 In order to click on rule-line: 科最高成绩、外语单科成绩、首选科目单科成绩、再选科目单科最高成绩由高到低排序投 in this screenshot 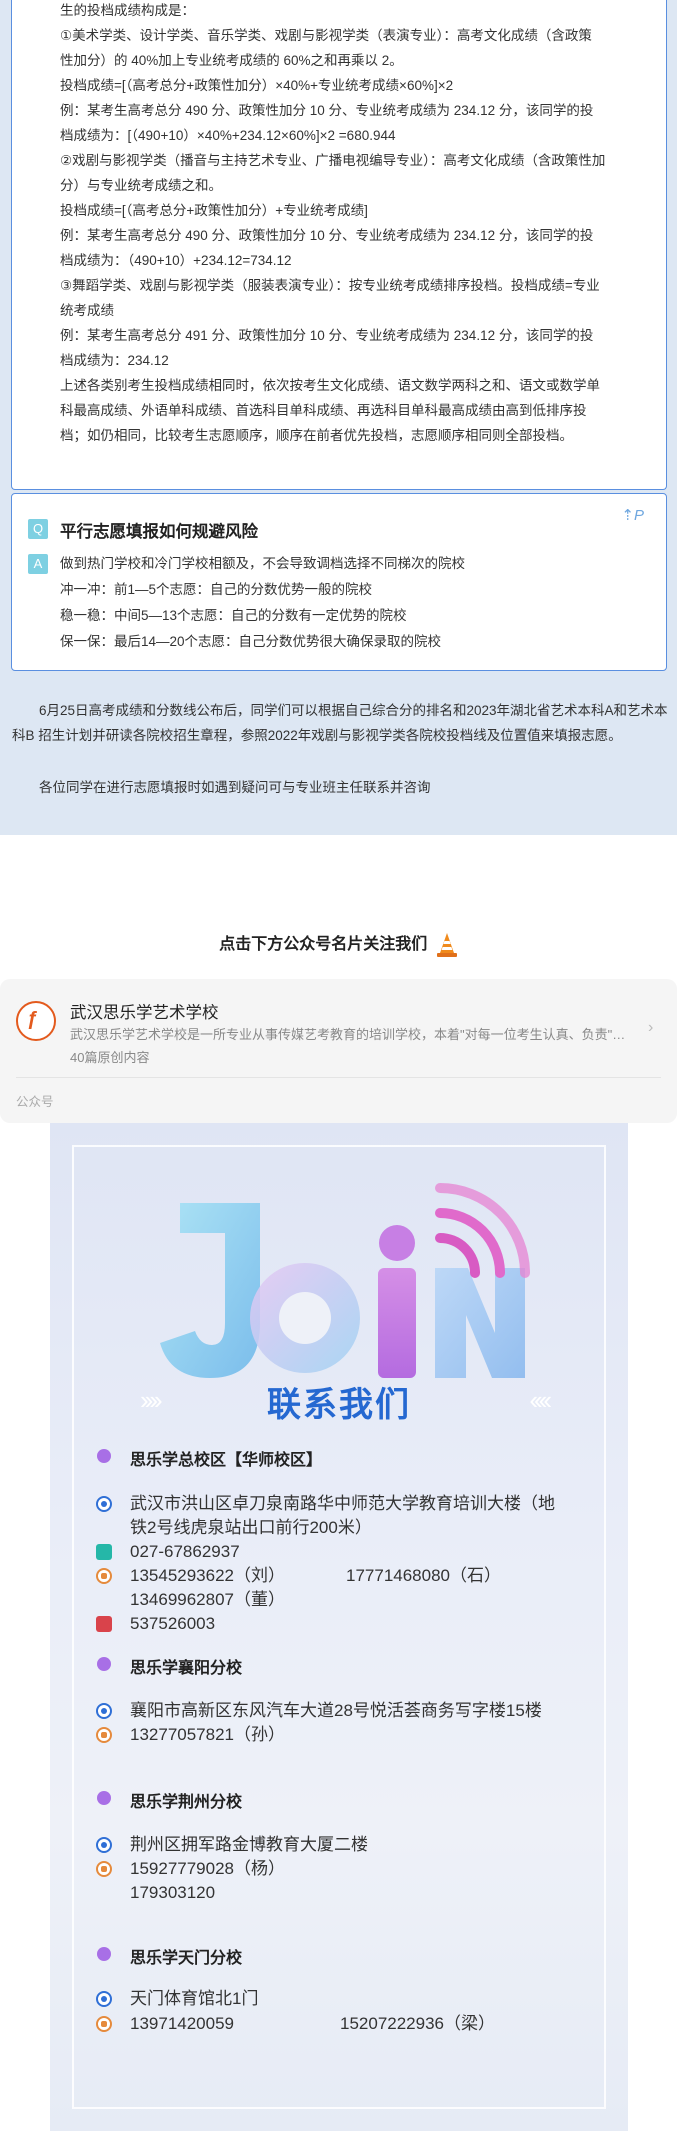, I will do `click(323, 410)`.